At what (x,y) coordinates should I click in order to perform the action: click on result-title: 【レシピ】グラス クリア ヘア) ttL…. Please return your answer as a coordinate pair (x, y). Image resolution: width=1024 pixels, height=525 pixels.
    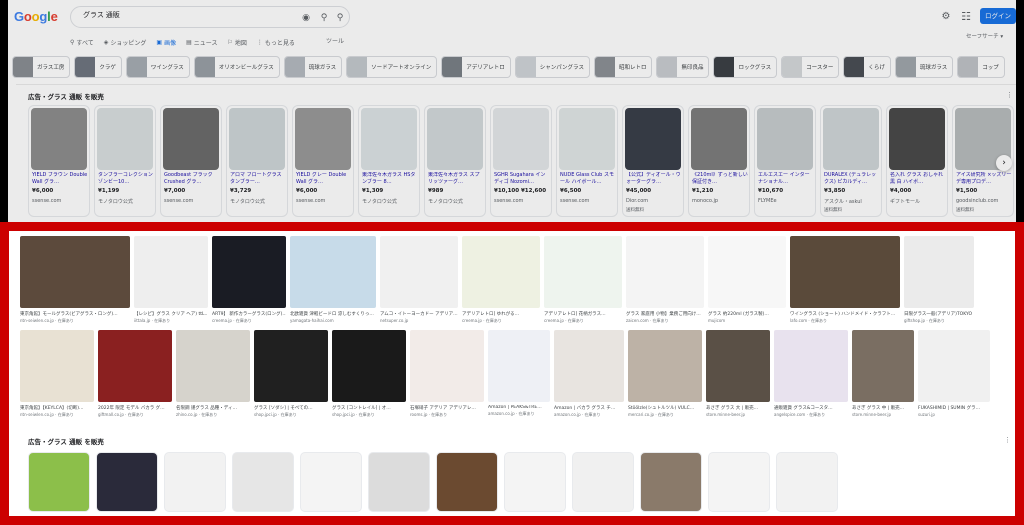
    Looking at the image, I should click on (171, 314).